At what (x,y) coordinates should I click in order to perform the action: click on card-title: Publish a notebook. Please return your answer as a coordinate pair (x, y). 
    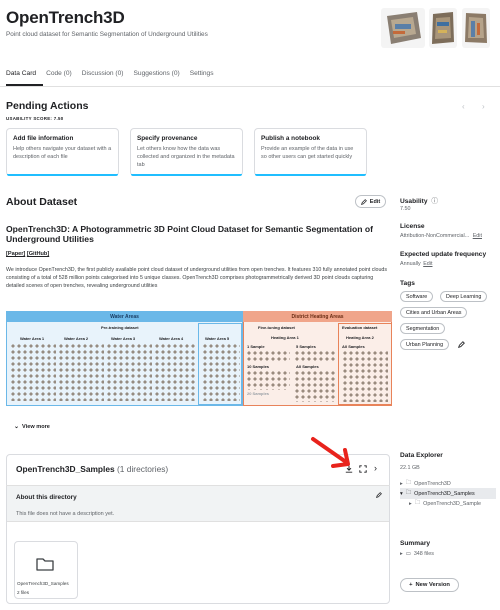
    Looking at the image, I should click on (290, 138).